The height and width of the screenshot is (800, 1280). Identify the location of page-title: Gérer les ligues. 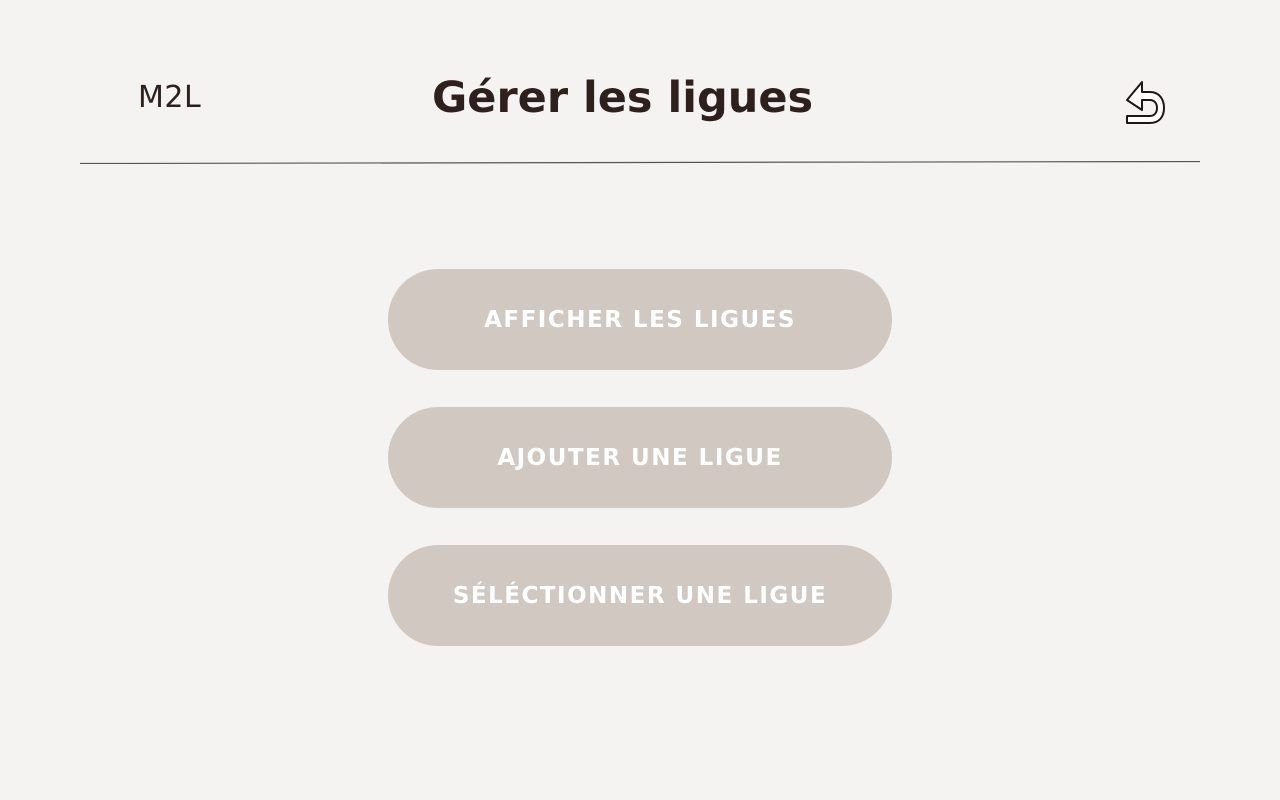
(623, 98).